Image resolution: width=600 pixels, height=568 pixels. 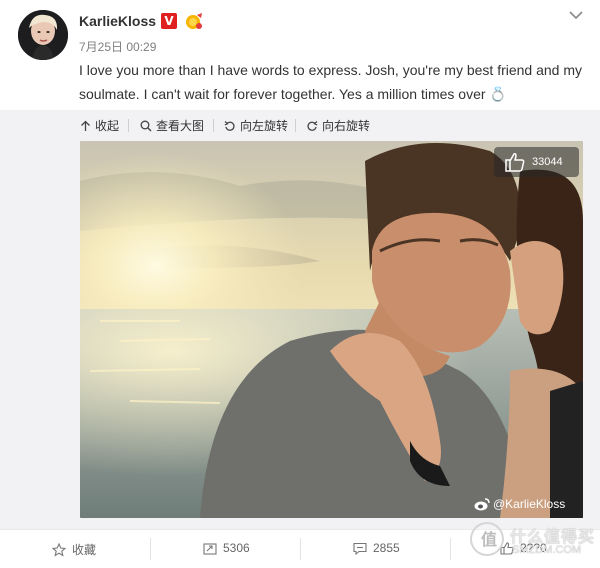 I want to click on view-large-button: 查看大图, so click(x=172, y=125).